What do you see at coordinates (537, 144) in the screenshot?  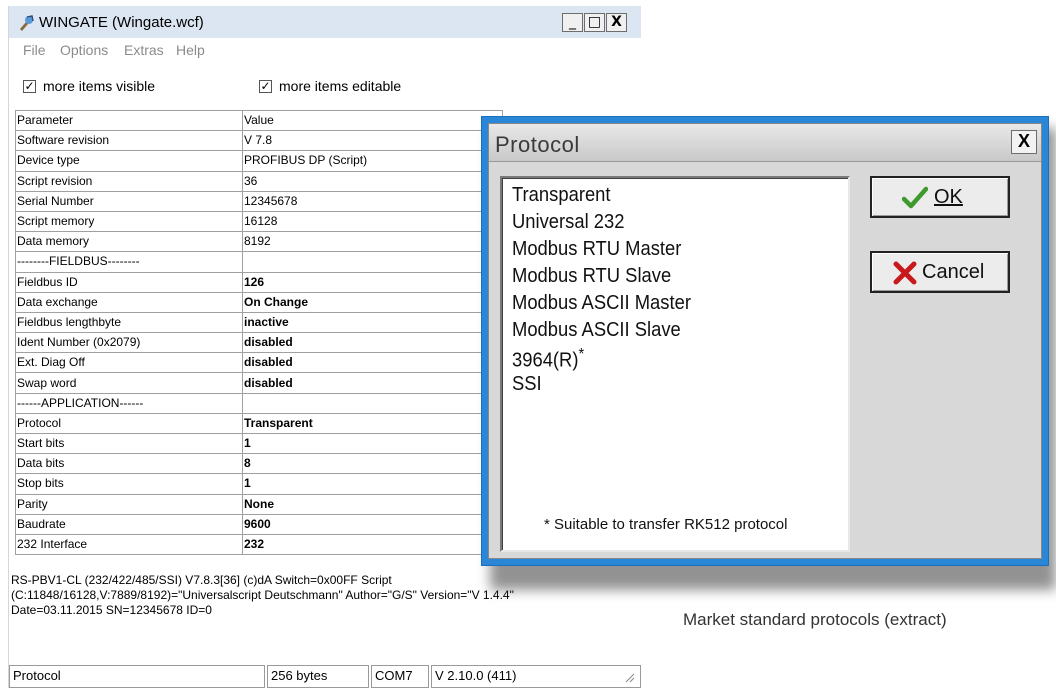 I see `dialog-title: Protocol` at bounding box center [537, 144].